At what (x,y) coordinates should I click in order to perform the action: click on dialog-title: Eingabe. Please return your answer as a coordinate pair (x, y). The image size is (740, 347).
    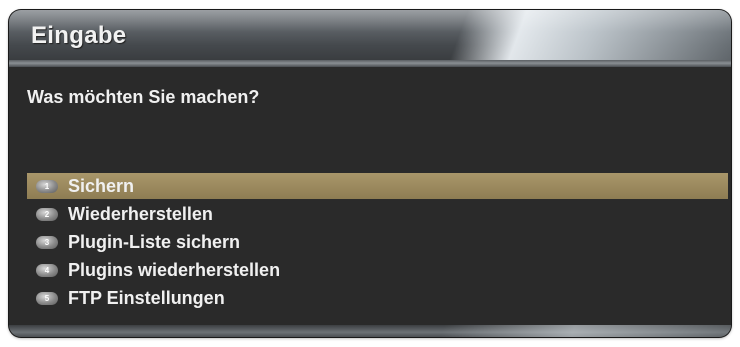
    Looking at the image, I should click on (79, 35).